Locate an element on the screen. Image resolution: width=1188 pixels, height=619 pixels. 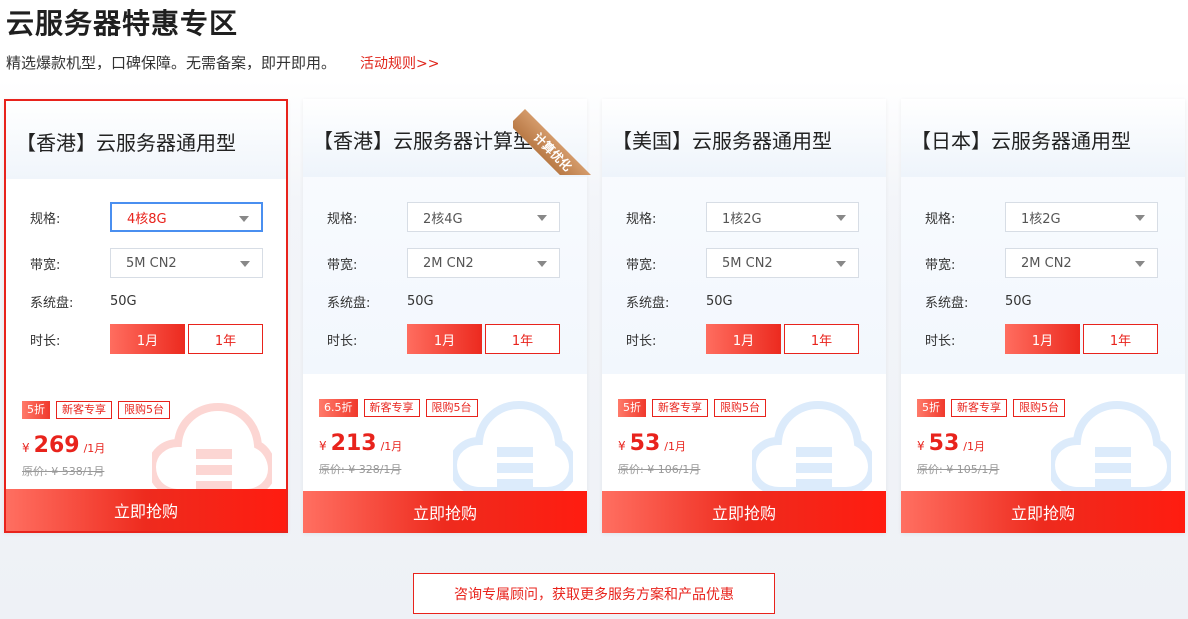
card-header: 【美国】云服务器通用型 is located at coordinates (744, 138).